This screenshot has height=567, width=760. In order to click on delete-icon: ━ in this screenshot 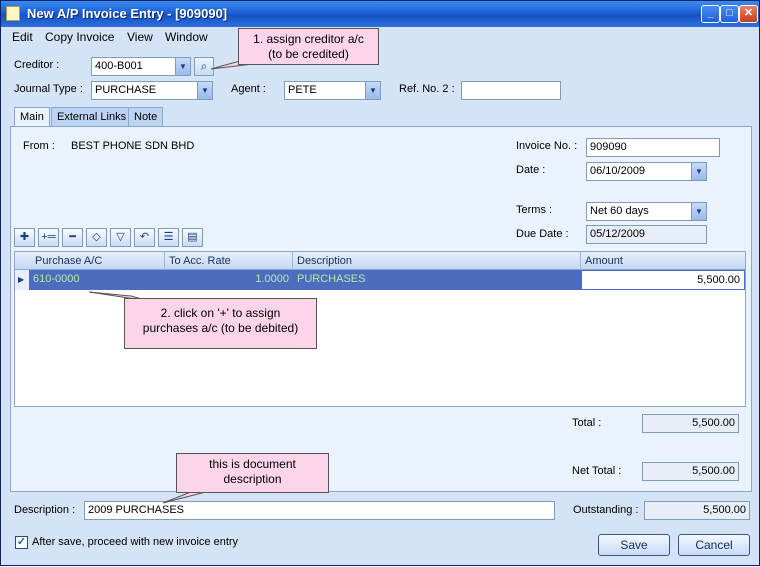, I will do `click(72, 237)`.